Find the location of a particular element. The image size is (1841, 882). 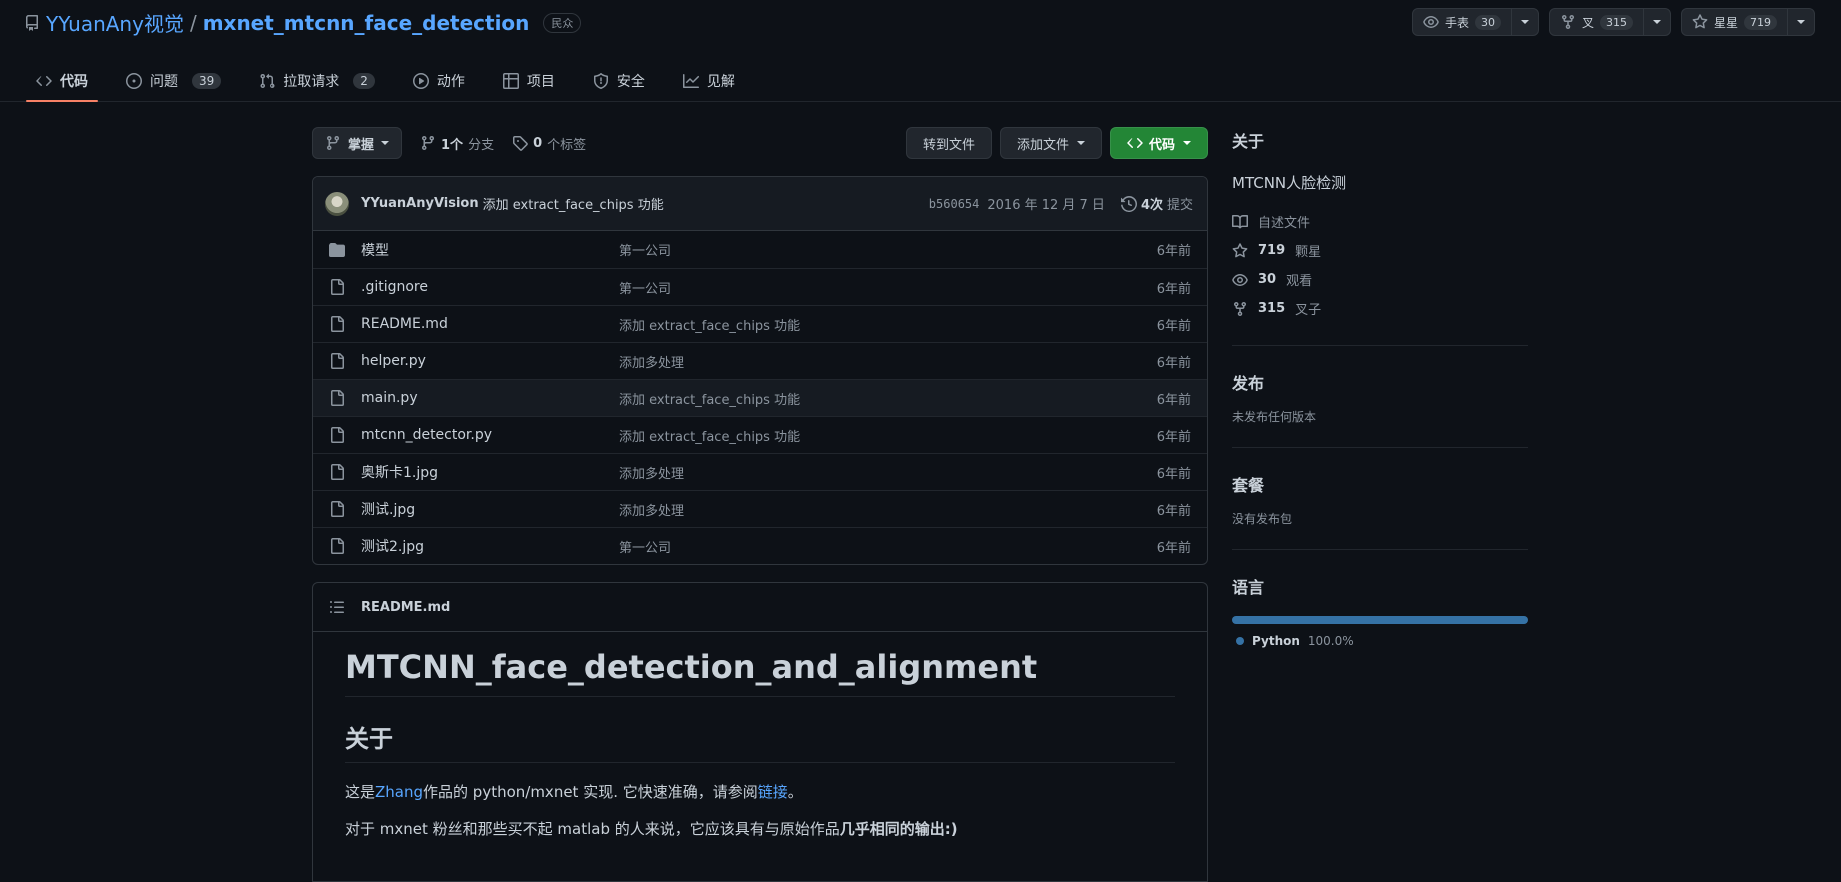

tags-count: 0 is located at coordinates (538, 143).